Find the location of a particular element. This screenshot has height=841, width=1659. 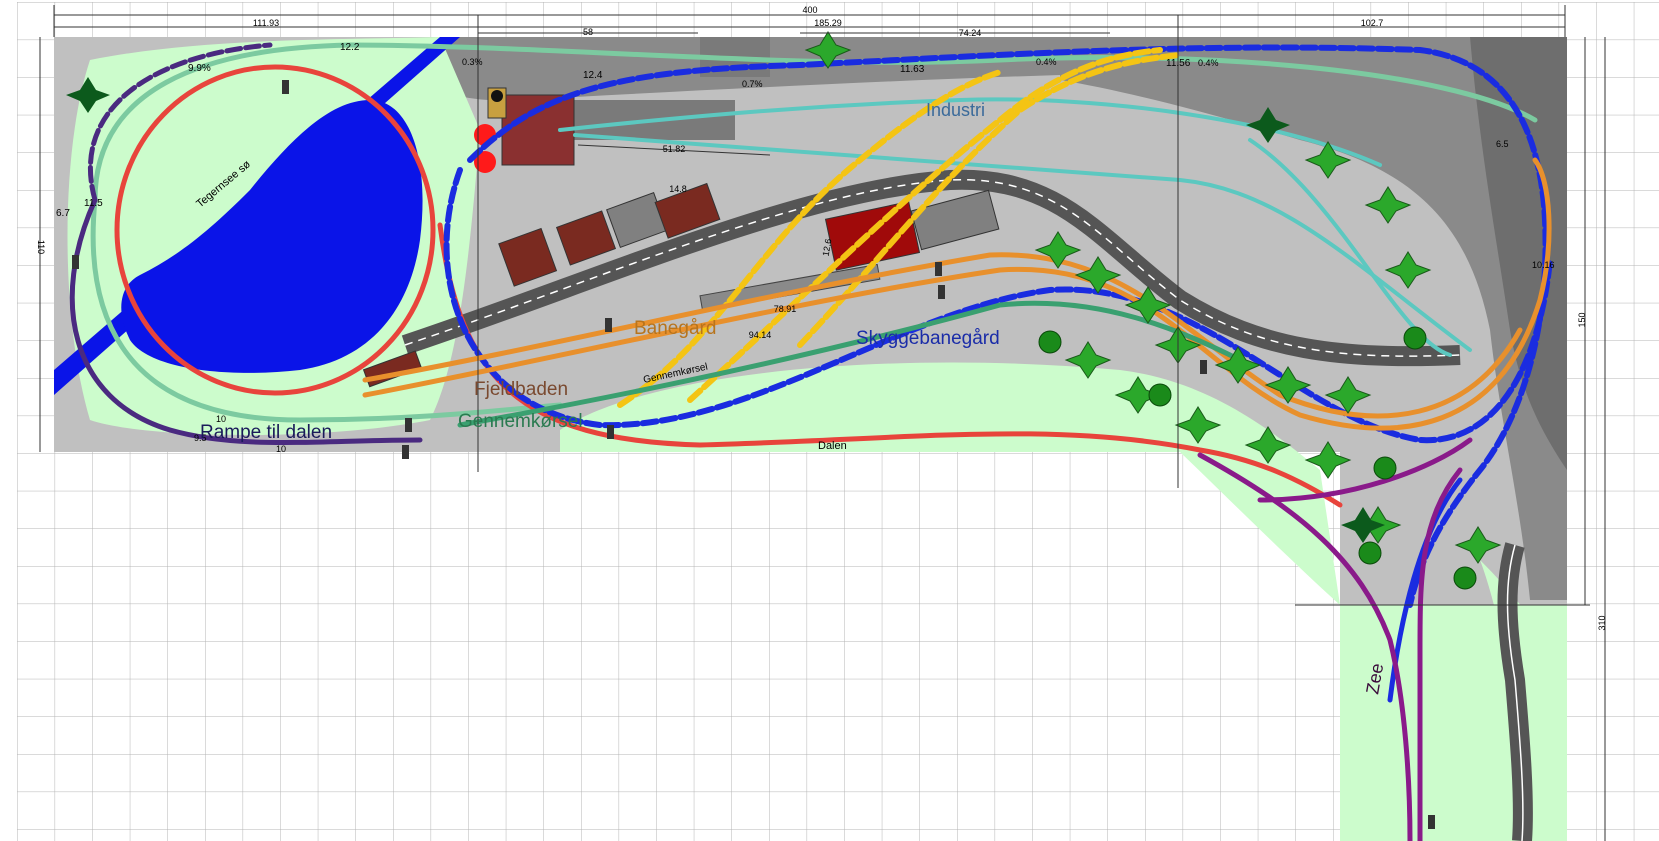

grade-115: 11.5 is located at coordinates (93, 203).